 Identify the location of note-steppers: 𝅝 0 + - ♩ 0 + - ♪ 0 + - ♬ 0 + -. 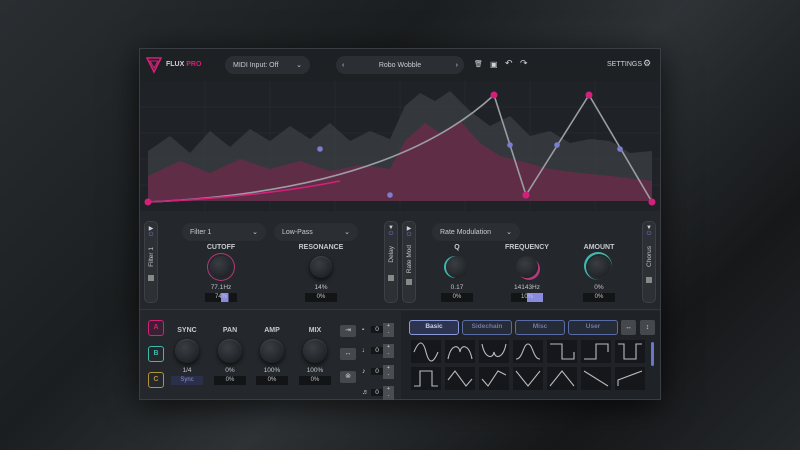
(380, 361).